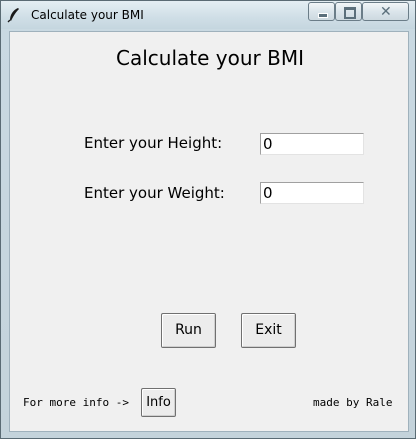 The width and height of the screenshot is (416, 439). I want to click on window-title: Calculate your BMI, so click(87, 15).